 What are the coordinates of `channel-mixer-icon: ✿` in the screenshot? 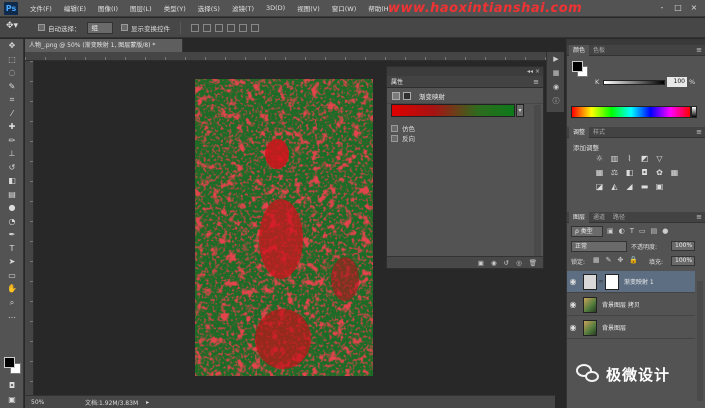 It's located at (659, 172).